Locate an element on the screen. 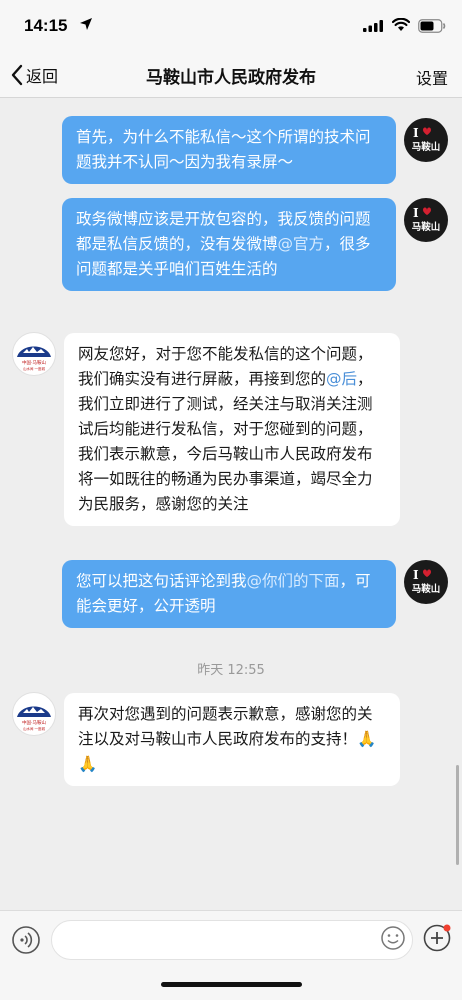  message-bubble-incoming: 再次对您遇到的问题表示歉意，感谢您的关注以及对马鞍山市人民政府发布的支持！🙏🙏 is located at coordinates (232, 739).